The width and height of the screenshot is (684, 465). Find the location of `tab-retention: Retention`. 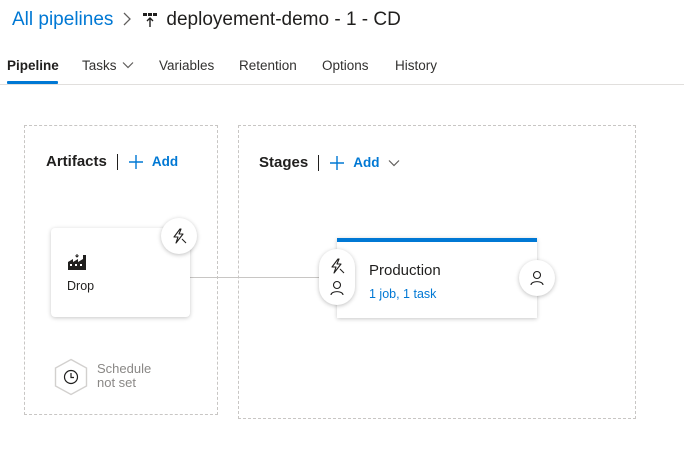

tab-retention: Retention is located at coordinates (268, 65).